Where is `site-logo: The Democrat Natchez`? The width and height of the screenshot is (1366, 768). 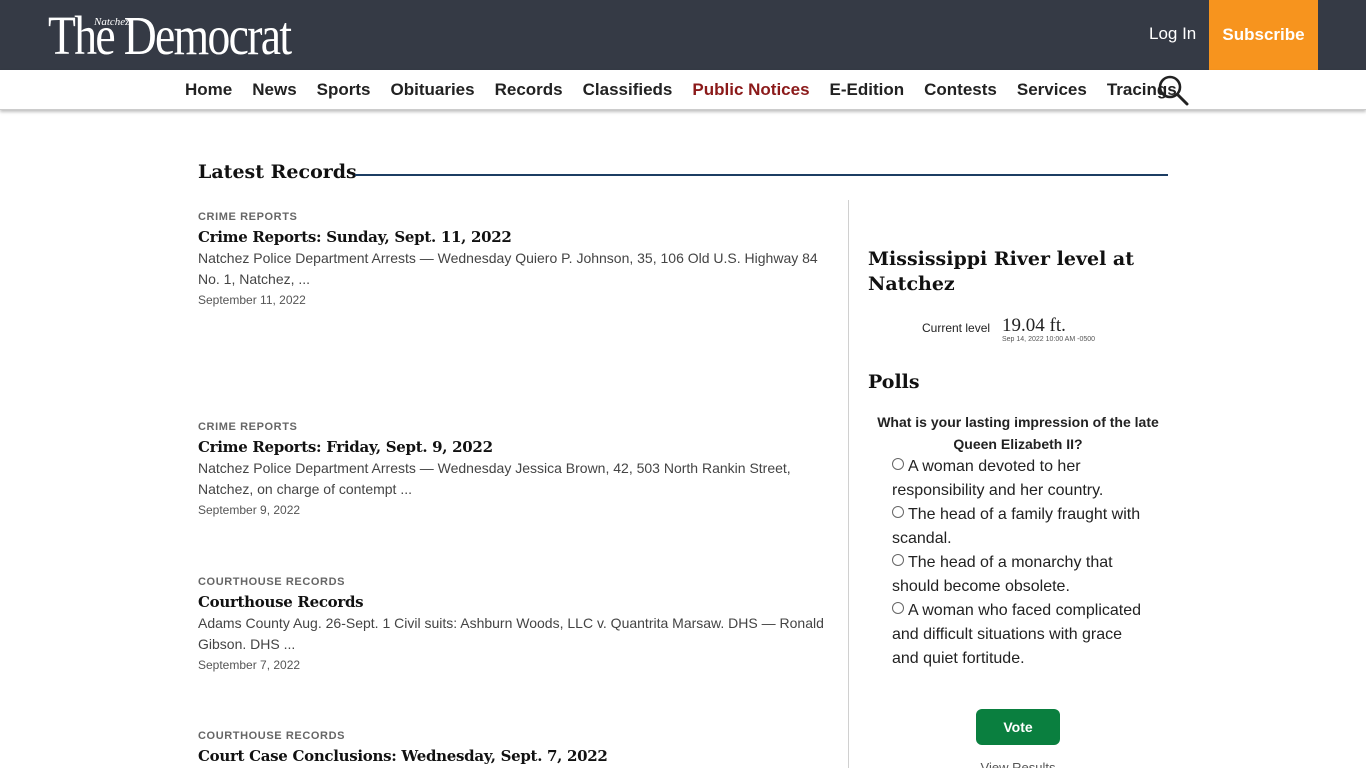
site-logo: The Democrat Natchez is located at coordinates (183, 35).